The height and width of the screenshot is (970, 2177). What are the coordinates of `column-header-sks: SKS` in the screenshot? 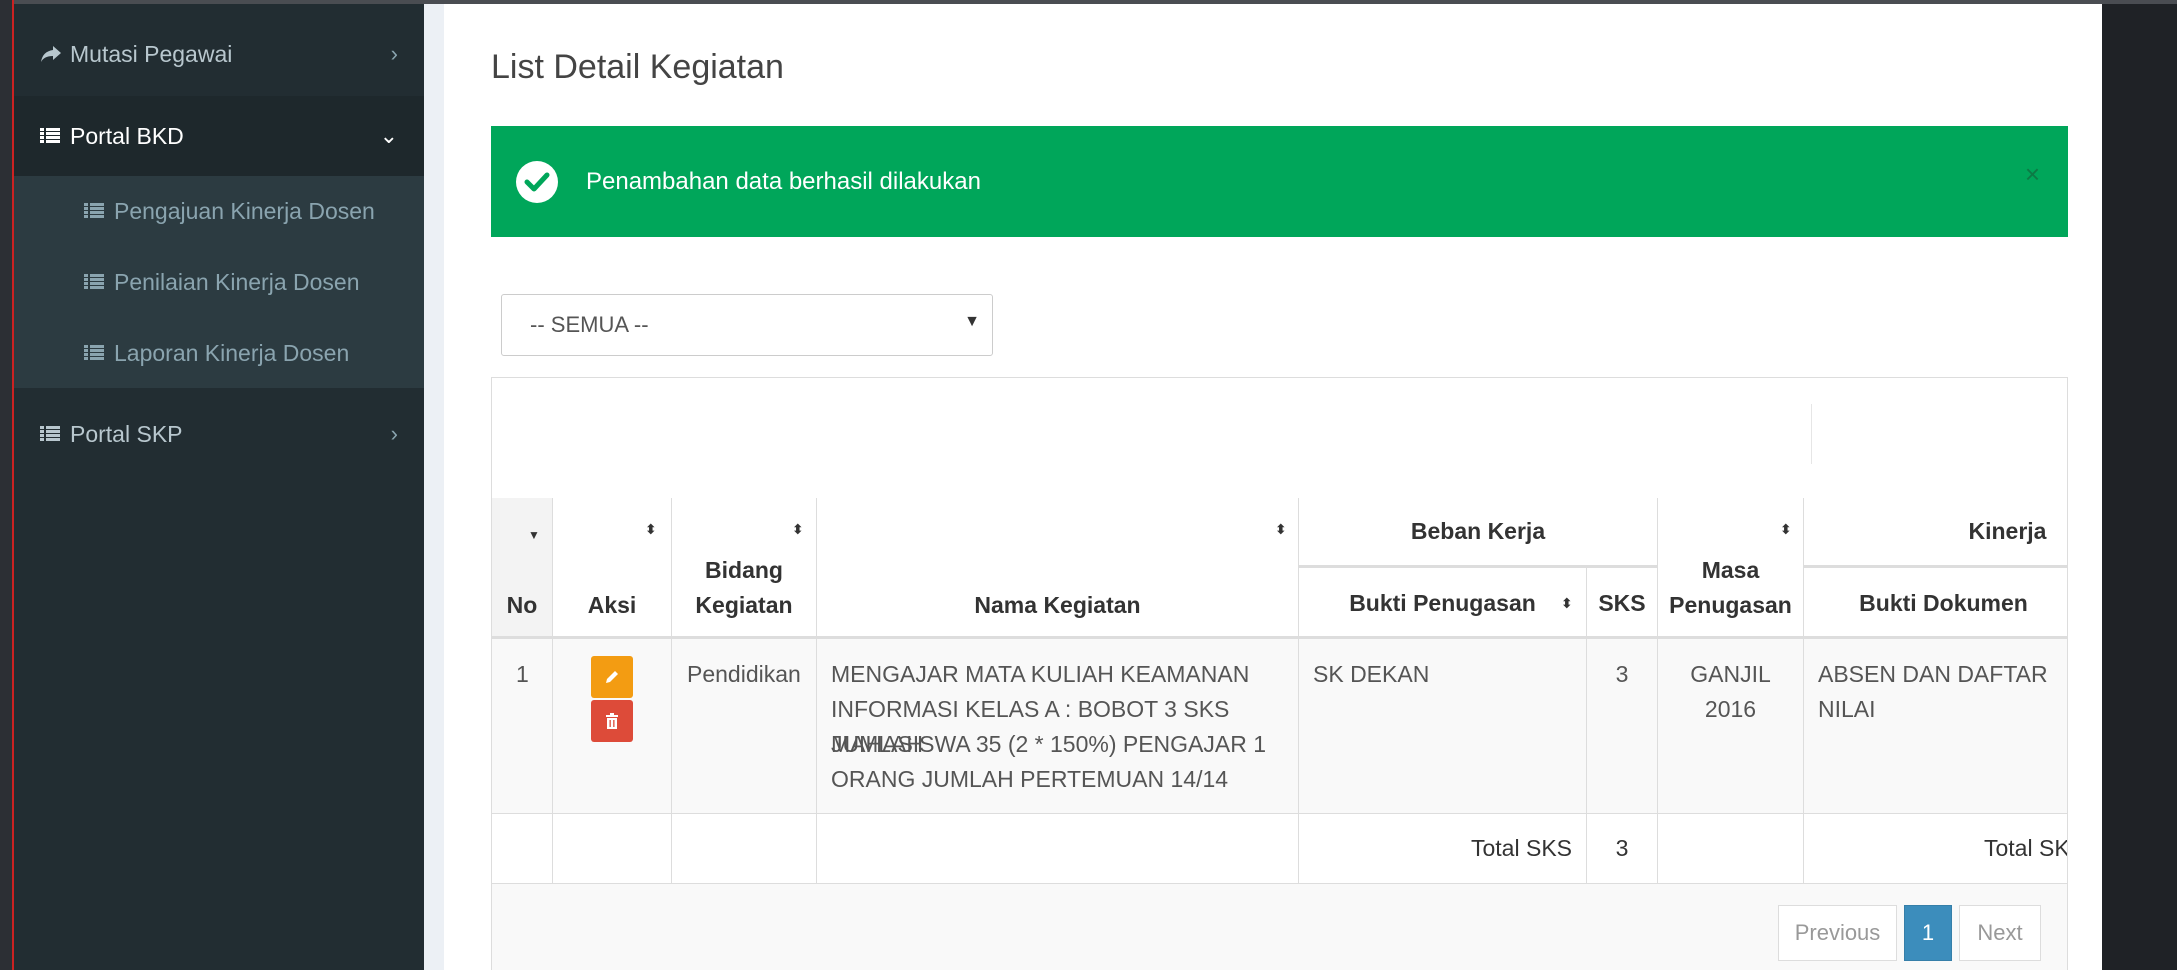 It's located at (1622, 602).